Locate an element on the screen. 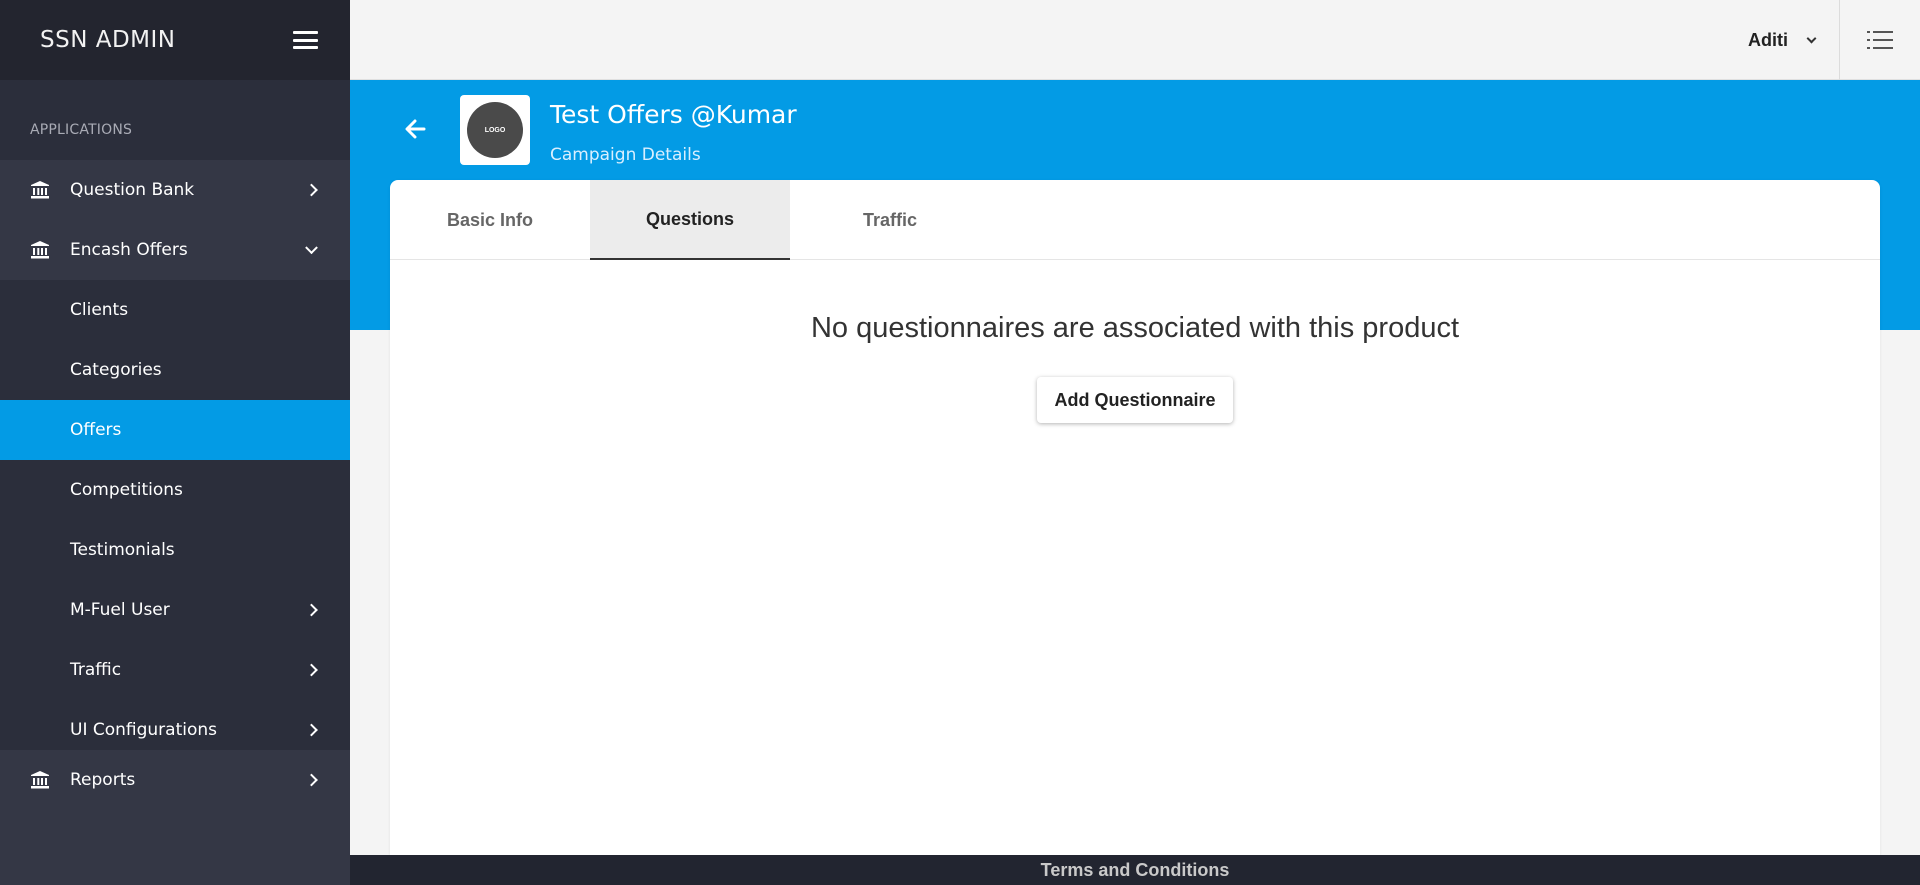  hamburger-menu-icon is located at coordinates (305, 40).